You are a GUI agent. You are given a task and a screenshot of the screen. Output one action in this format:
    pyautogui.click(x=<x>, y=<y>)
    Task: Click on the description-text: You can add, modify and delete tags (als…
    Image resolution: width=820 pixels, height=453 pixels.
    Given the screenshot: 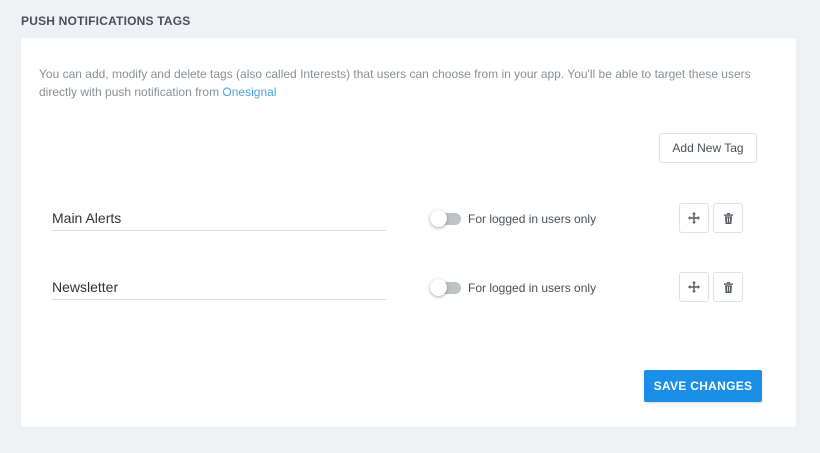 What is the action you would take?
    pyautogui.click(x=395, y=83)
    